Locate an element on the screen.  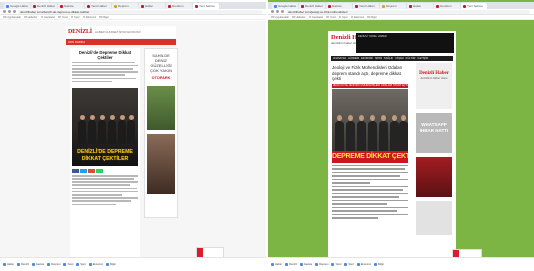
nav-item: YAŞAM is located at coordinates (399, 58).